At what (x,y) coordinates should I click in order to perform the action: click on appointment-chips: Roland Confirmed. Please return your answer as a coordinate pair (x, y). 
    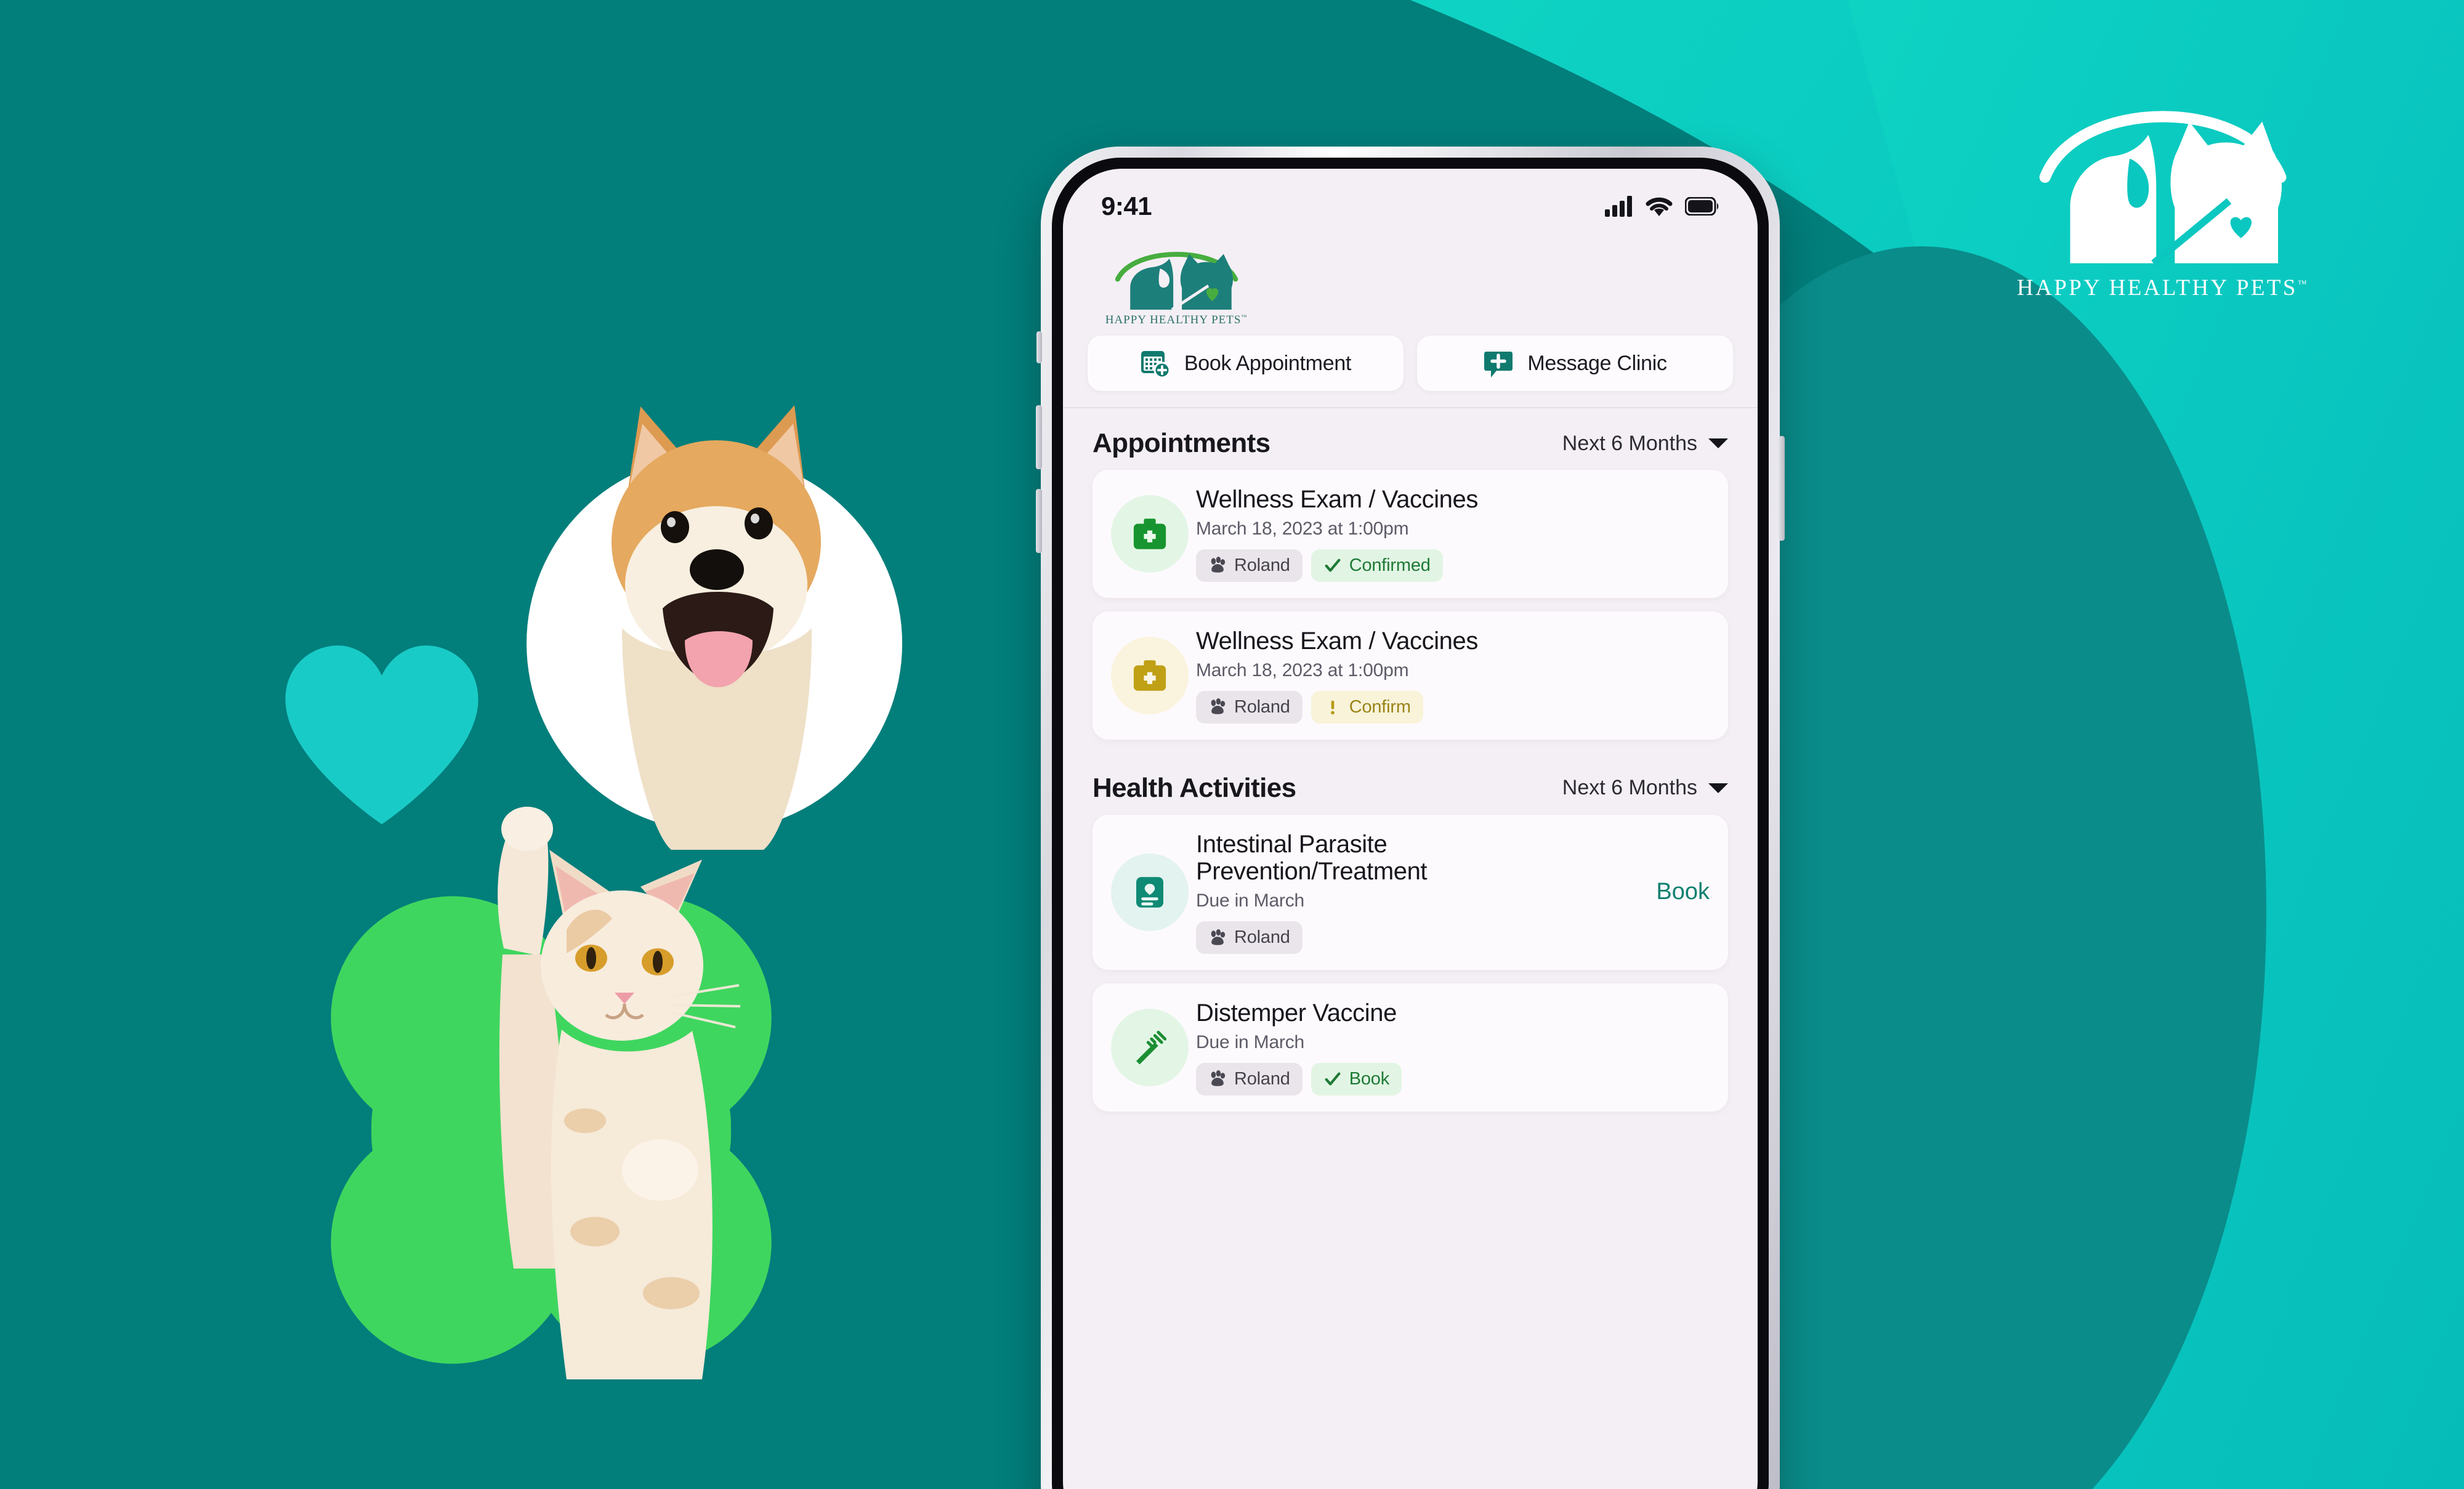
    Looking at the image, I should click on (1453, 565).